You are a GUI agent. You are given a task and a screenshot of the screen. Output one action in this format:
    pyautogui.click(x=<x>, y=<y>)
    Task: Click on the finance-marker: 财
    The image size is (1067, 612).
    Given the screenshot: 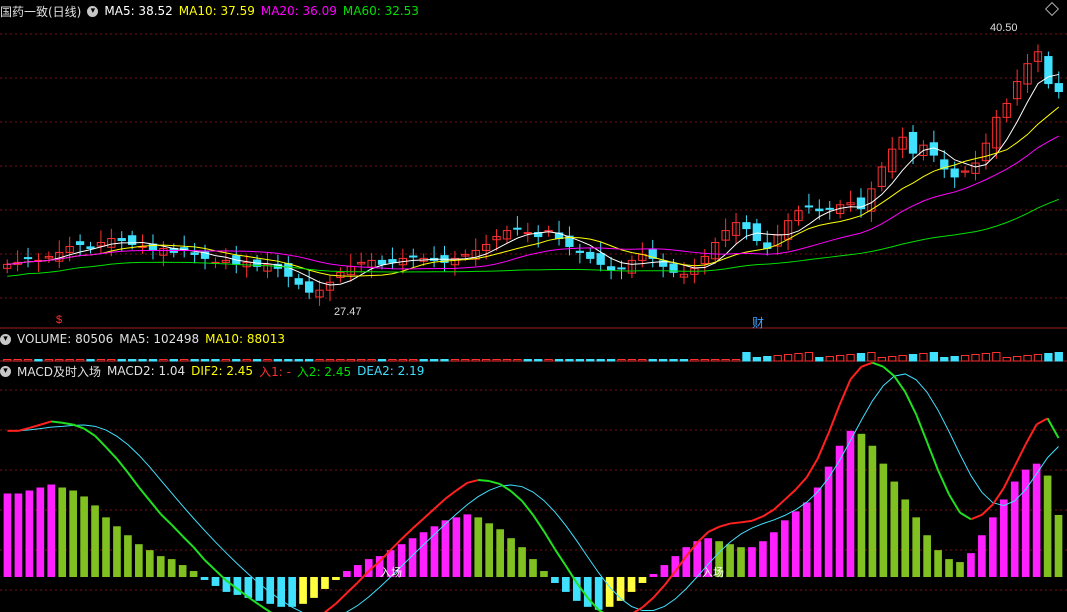 What is the action you would take?
    pyautogui.click(x=758, y=322)
    